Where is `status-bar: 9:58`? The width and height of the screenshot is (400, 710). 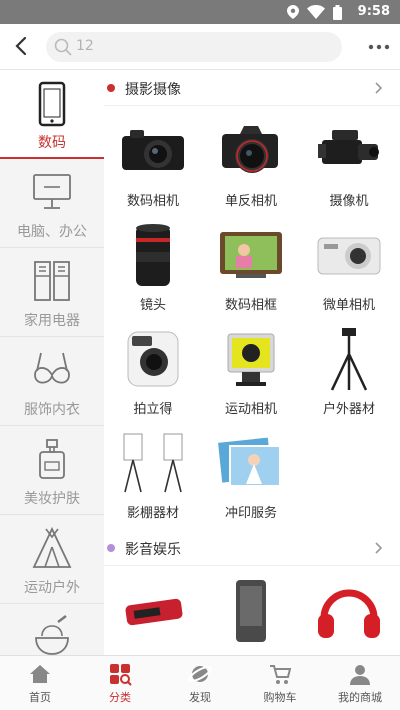
status-bar: 9:58 is located at coordinates (200, 12).